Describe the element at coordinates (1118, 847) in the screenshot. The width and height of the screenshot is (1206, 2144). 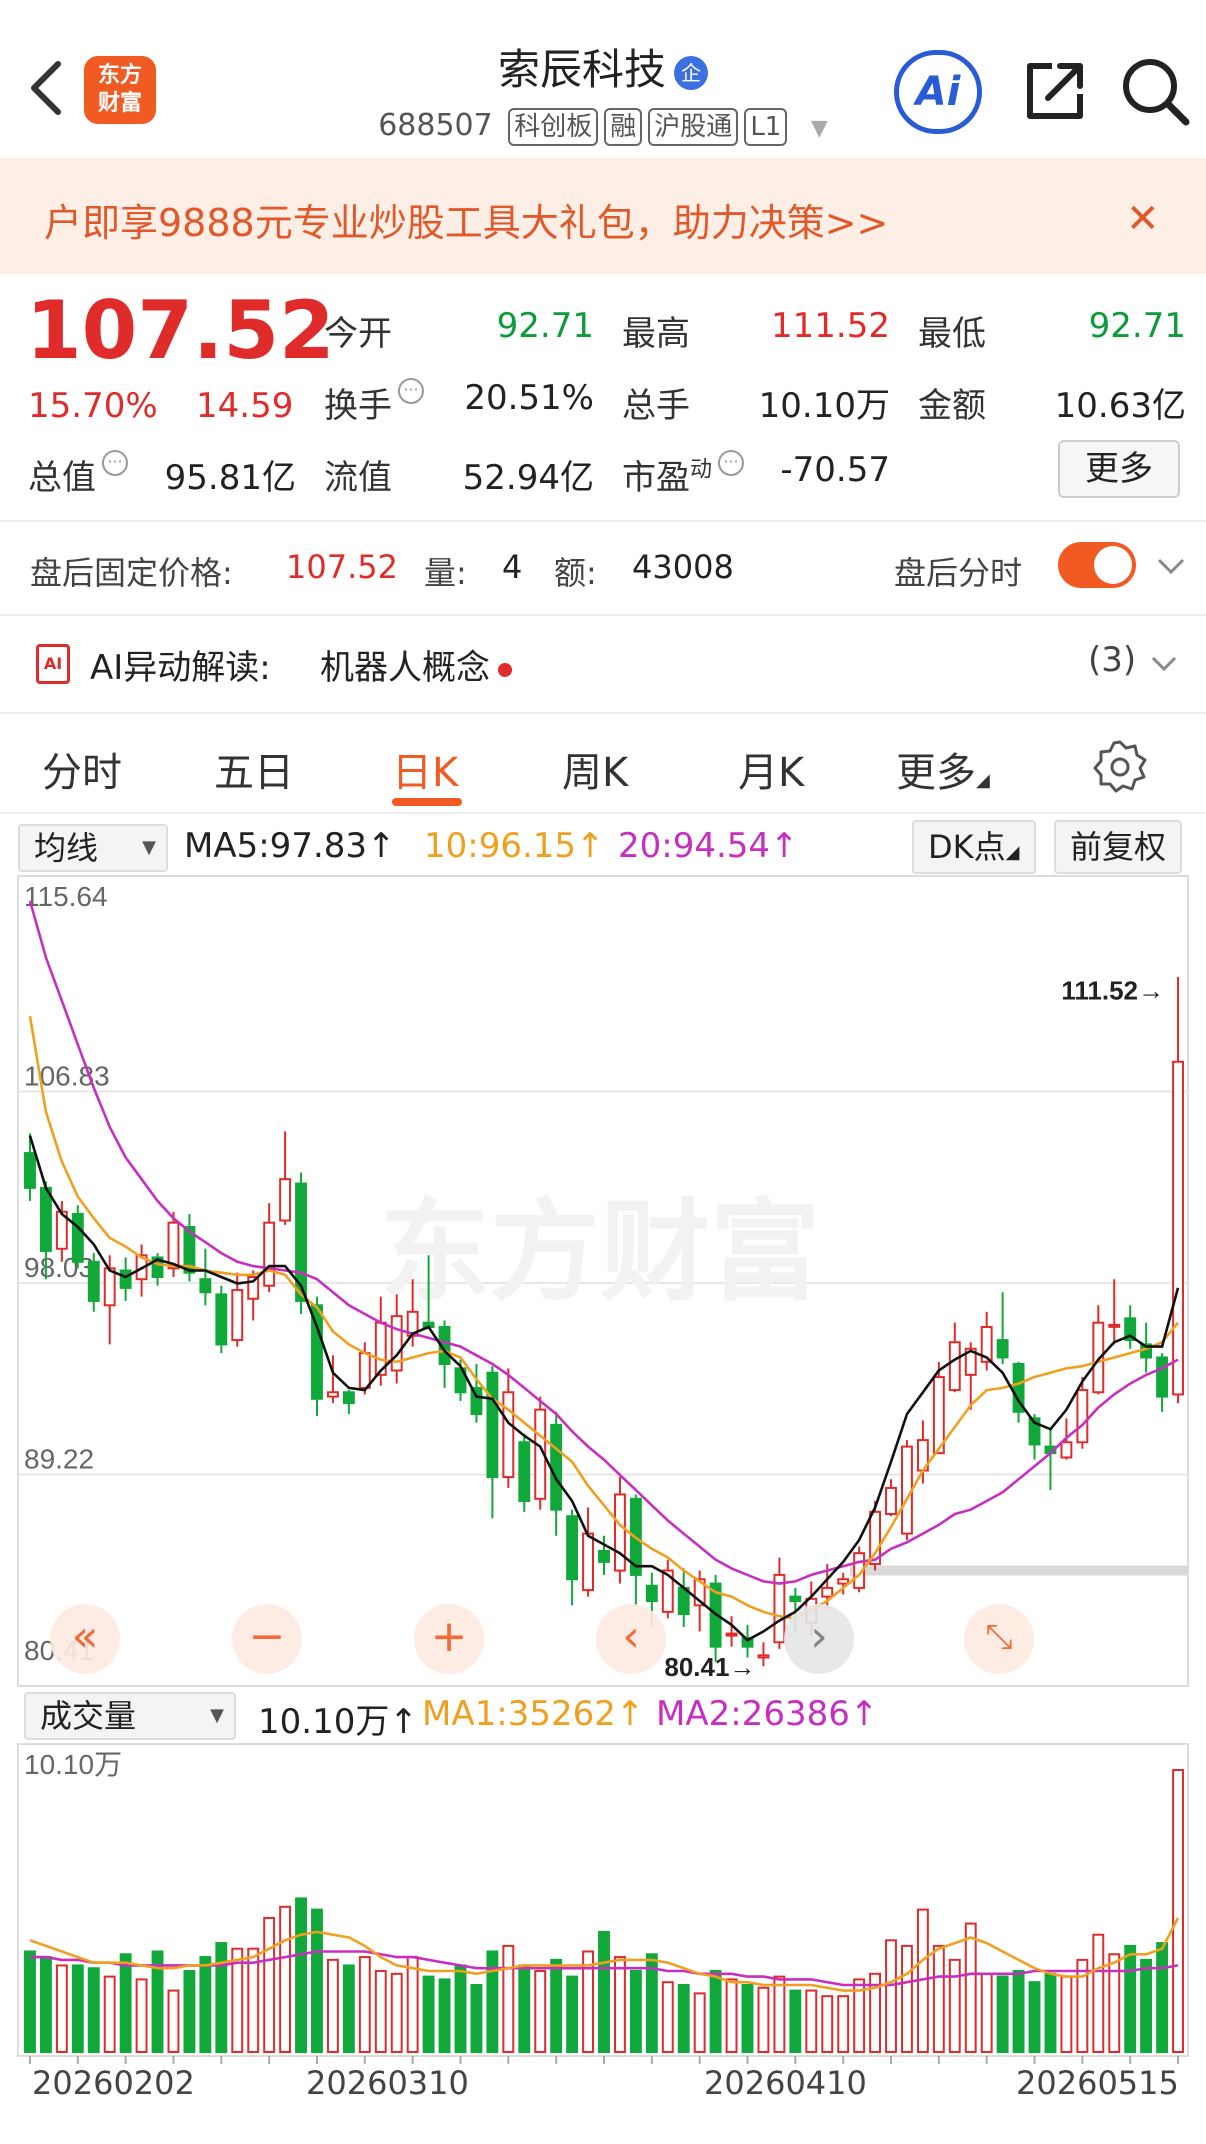
I see `adjust-button: 前复权` at that location.